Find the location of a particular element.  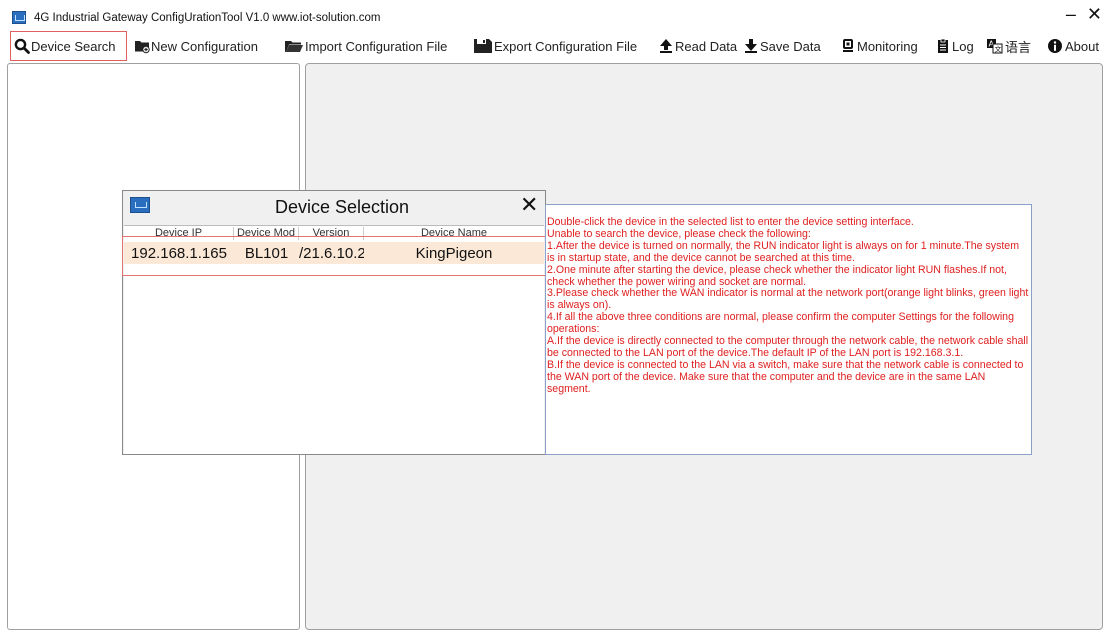

device-search-button: Device Search is located at coordinates (68, 46).